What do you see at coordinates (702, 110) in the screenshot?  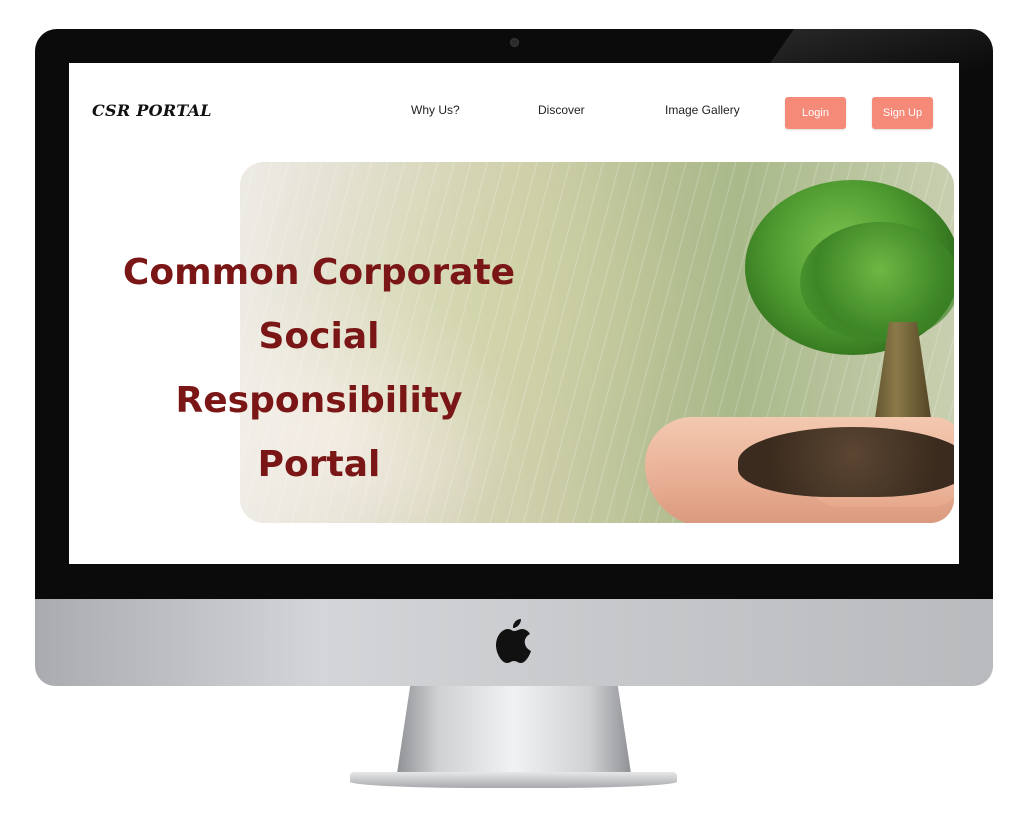 I see `nav-link-image-gallery: Image Gallery` at bounding box center [702, 110].